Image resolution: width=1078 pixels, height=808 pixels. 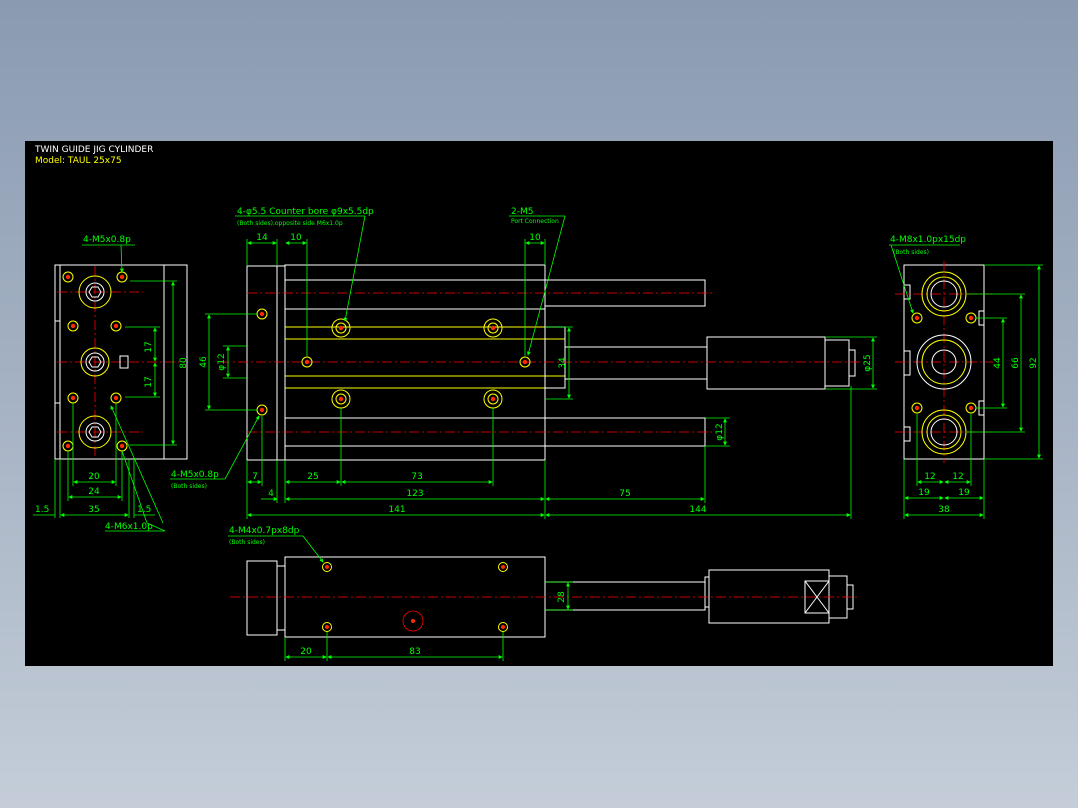 I want to click on callout-counterbore-note: (Both sides),opposite side M6x1.0p, so click(x=290, y=223).